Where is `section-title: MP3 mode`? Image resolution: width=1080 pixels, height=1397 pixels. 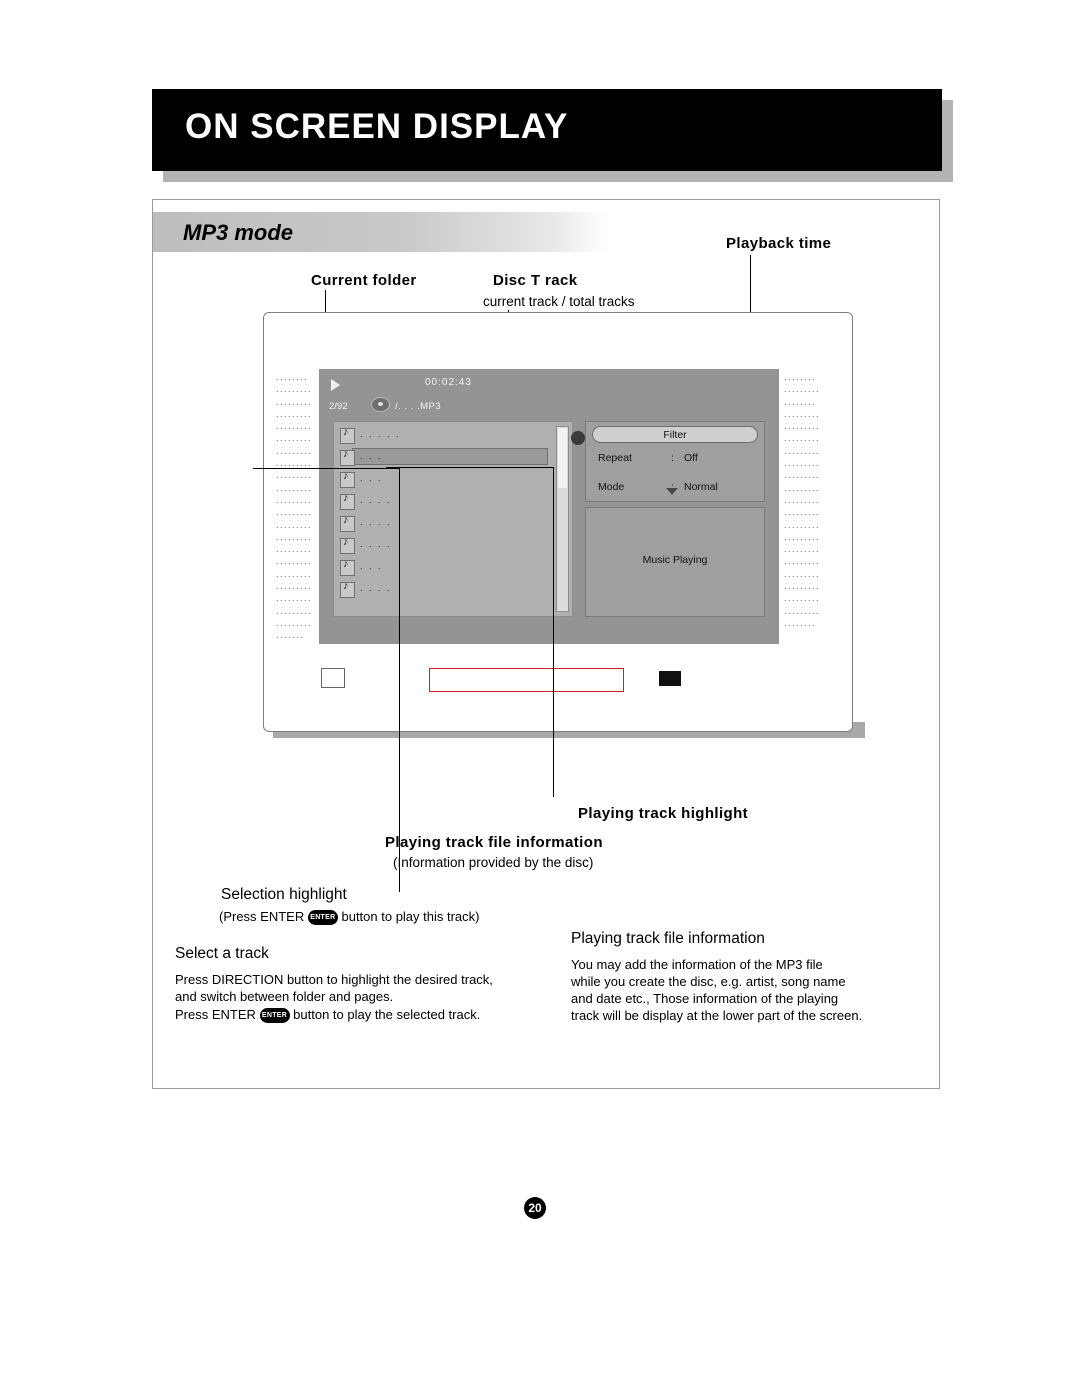 section-title: MP3 mode is located at coordinates (238, 232).